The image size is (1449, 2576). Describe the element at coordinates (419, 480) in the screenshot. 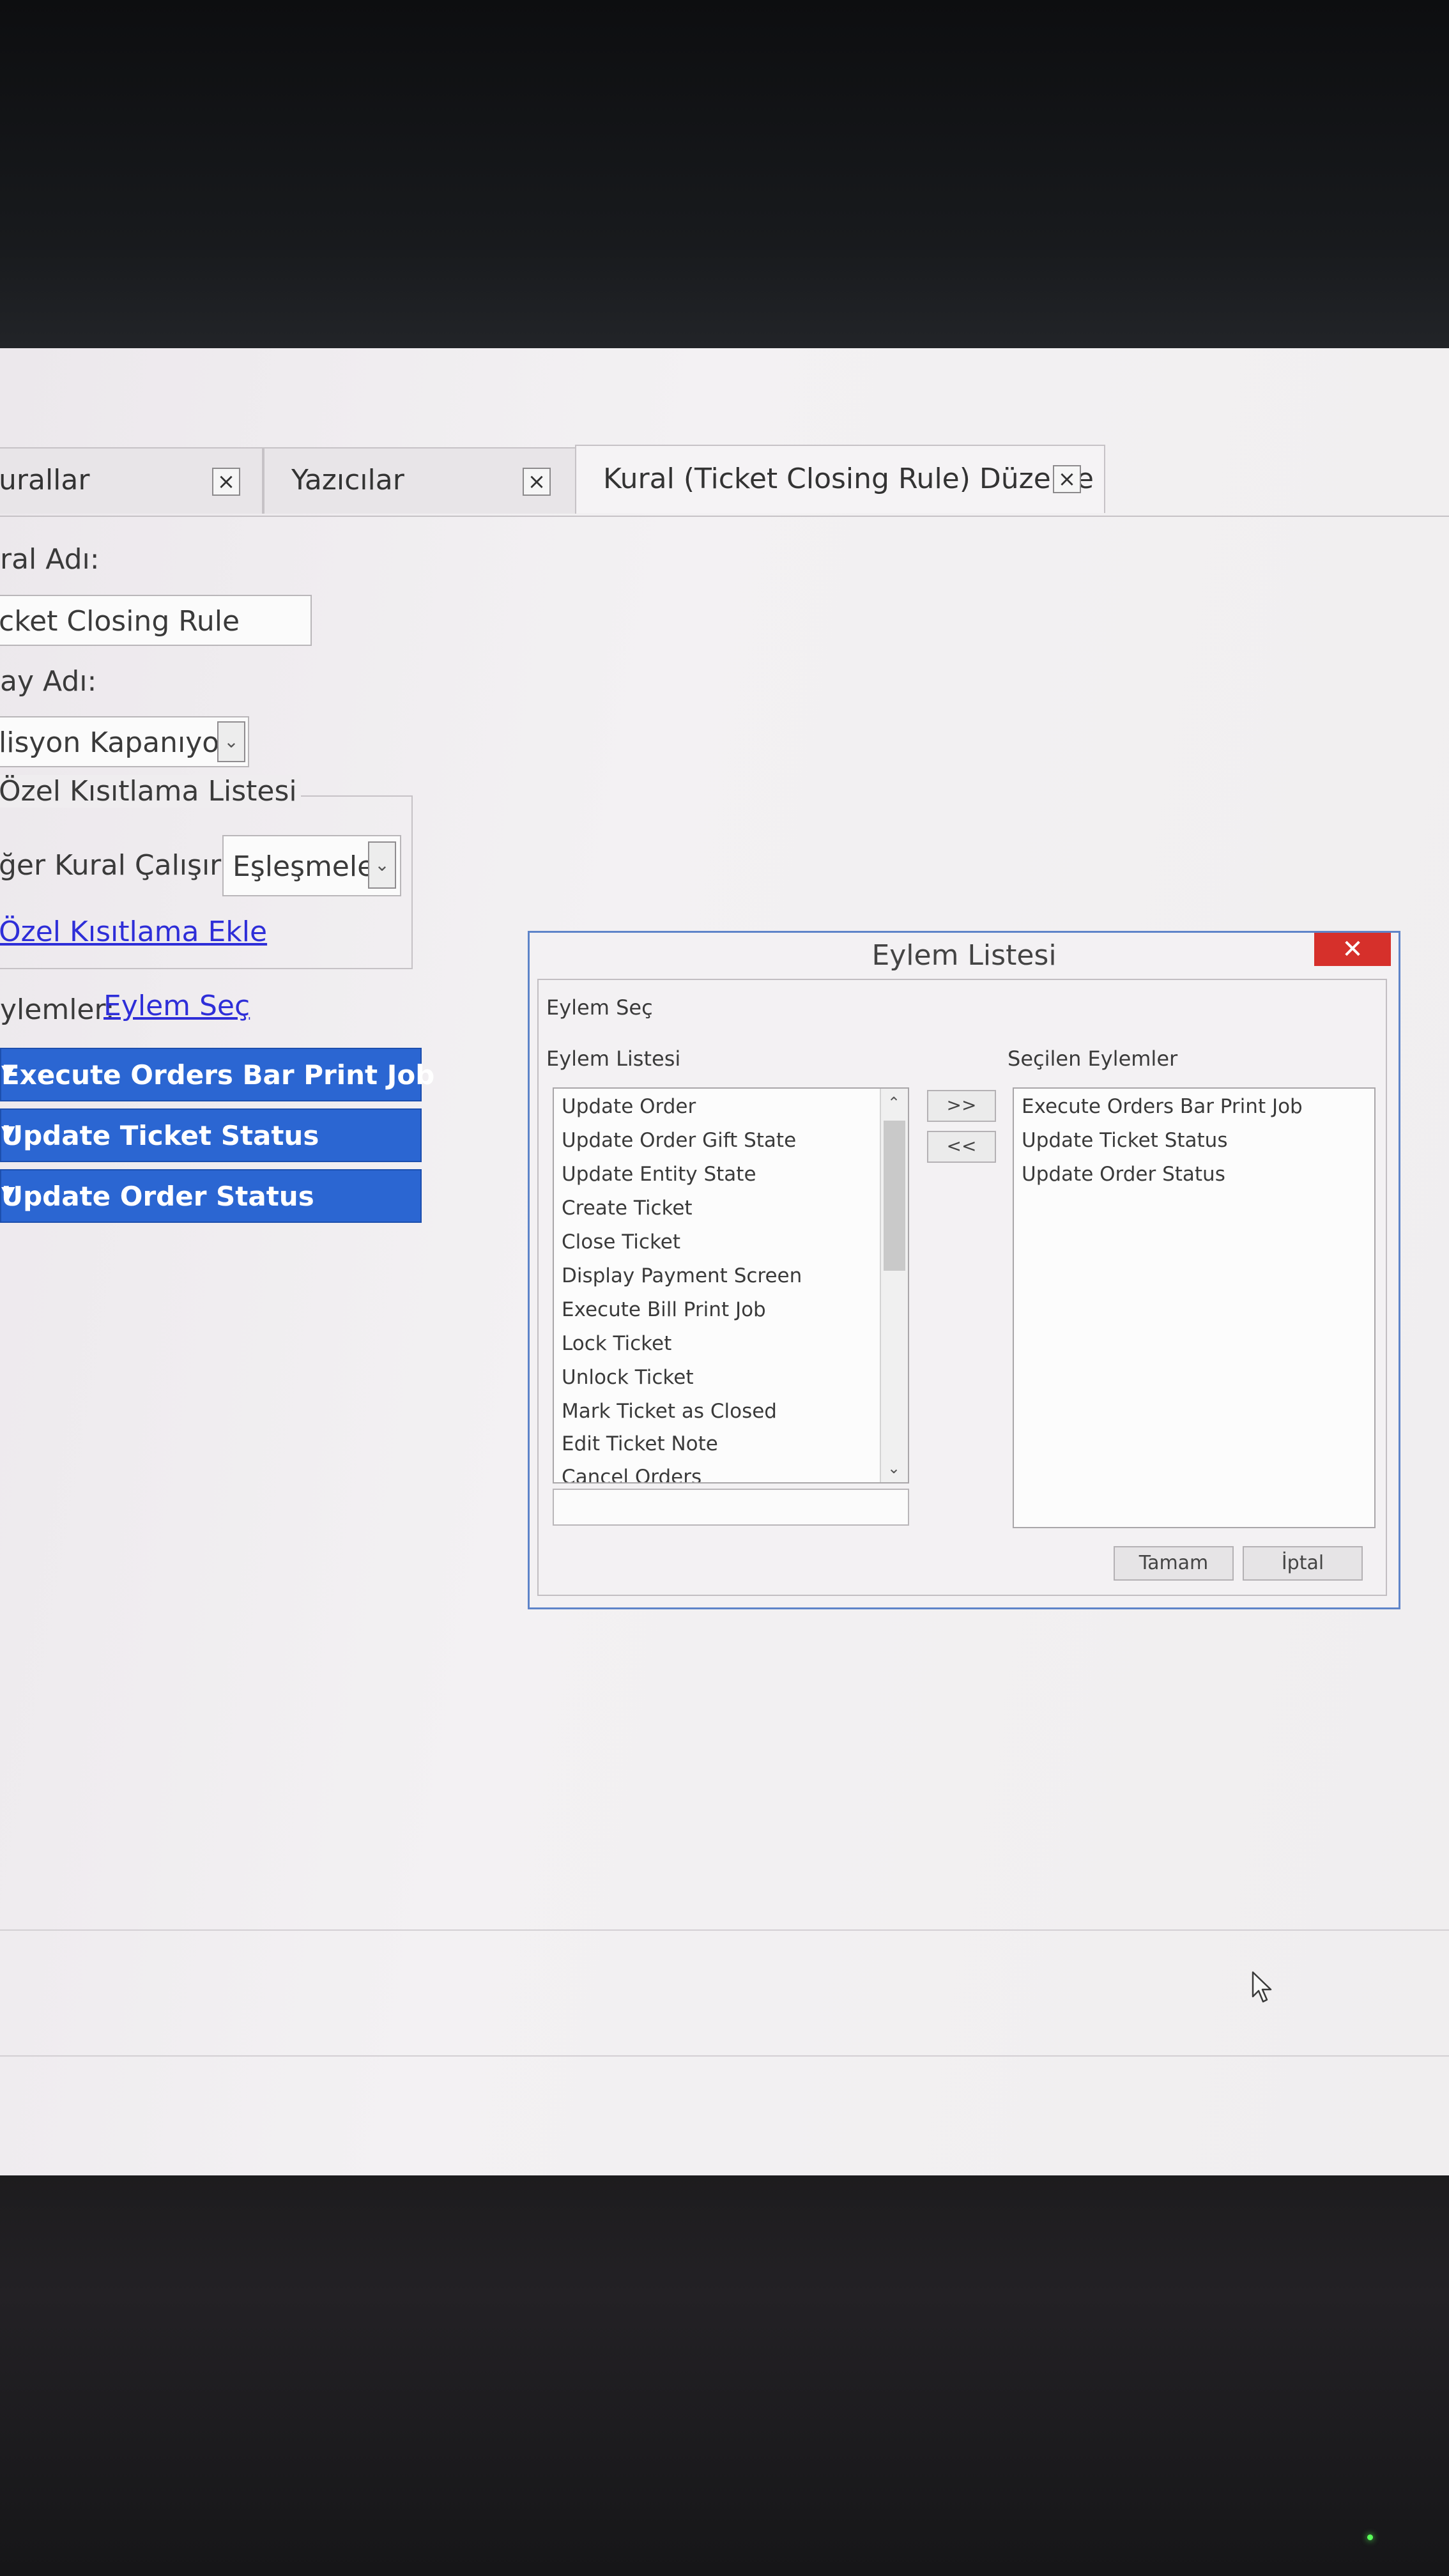

I see `tab-printers: Yazıcılar ×` at that location.